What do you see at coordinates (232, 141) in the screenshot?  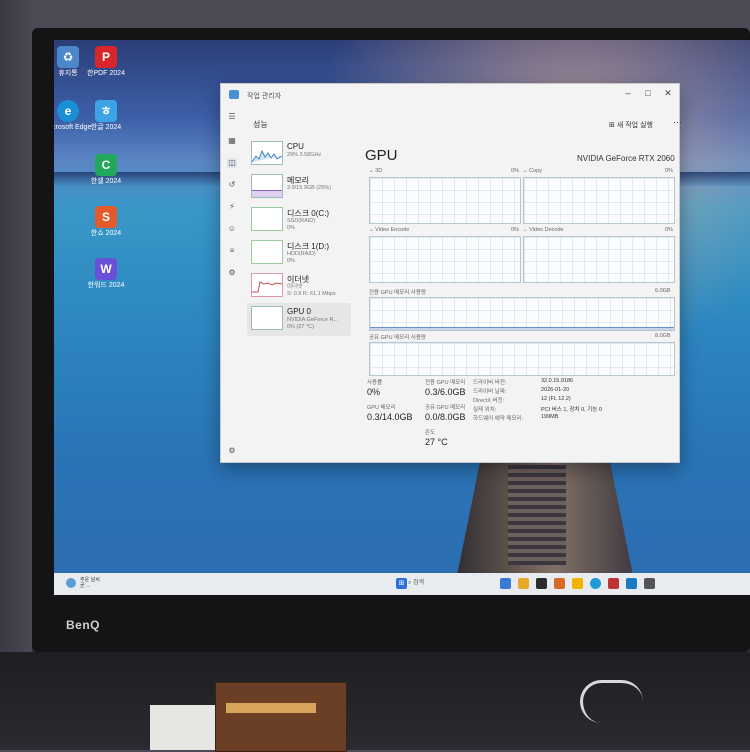 I see `processes-icon: ▦` at bounding box center [232, 141].